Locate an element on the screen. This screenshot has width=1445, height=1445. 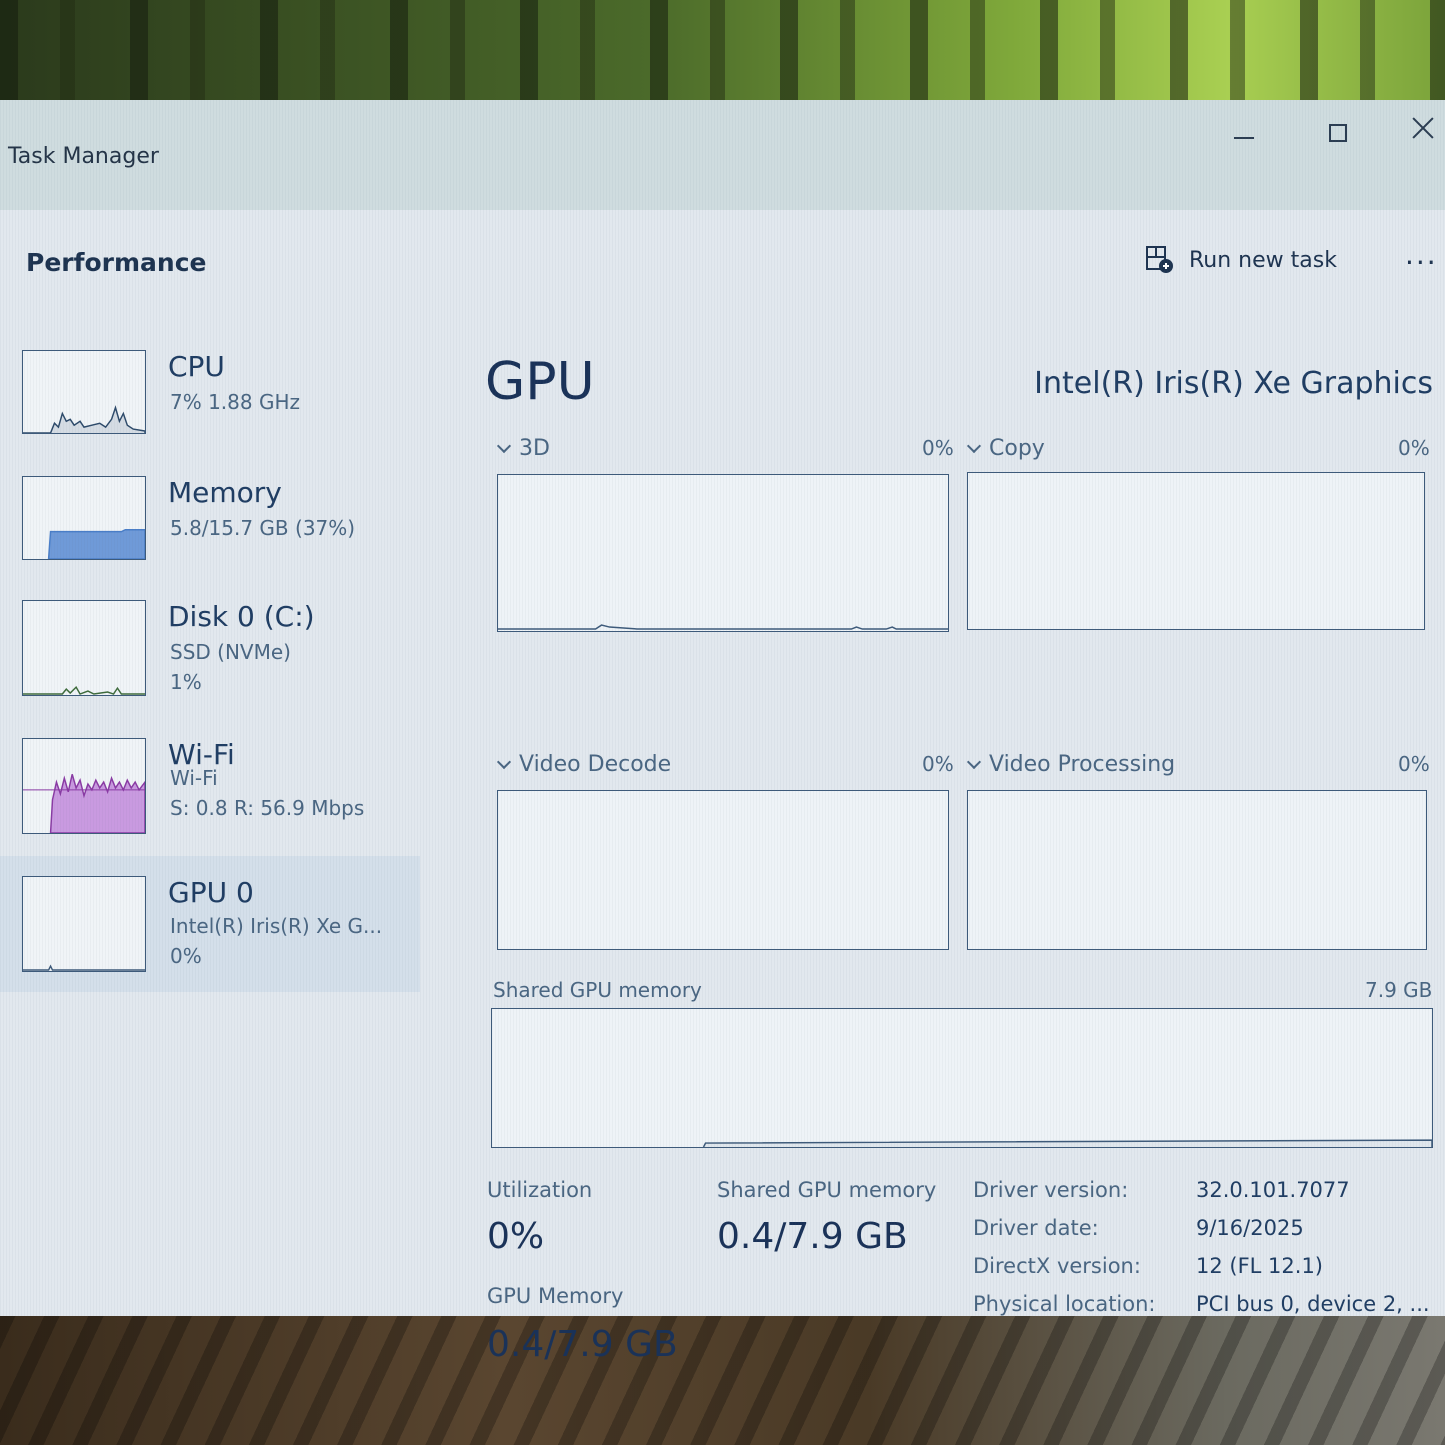
sidebar-item-subdetail: 0% is located at coordinates (186, 956).